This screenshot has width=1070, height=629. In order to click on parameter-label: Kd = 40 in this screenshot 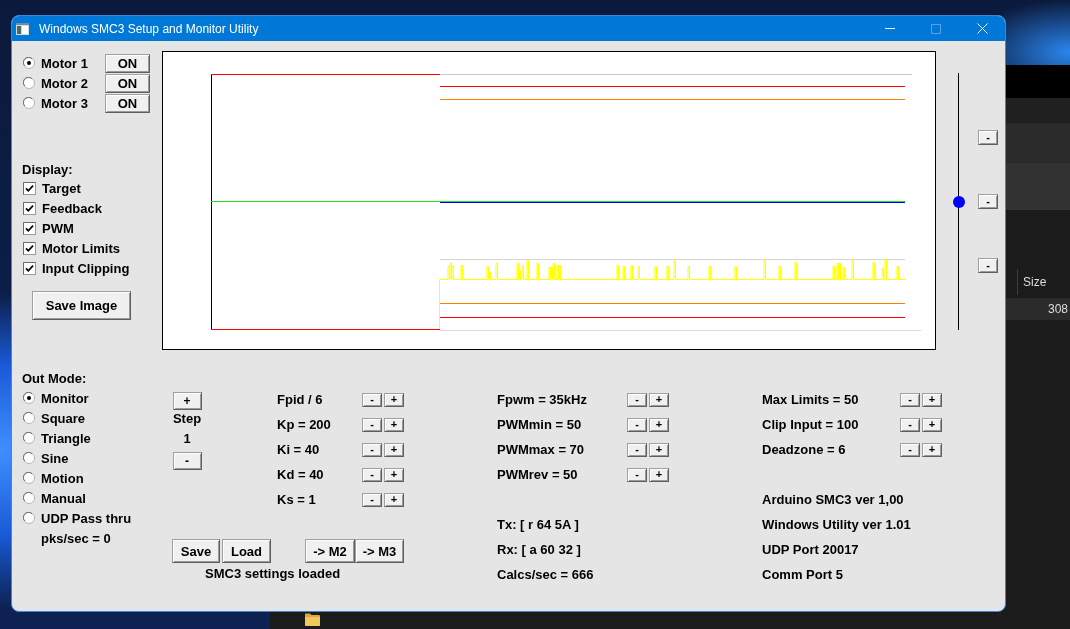, I will do `click(300, 474)`.